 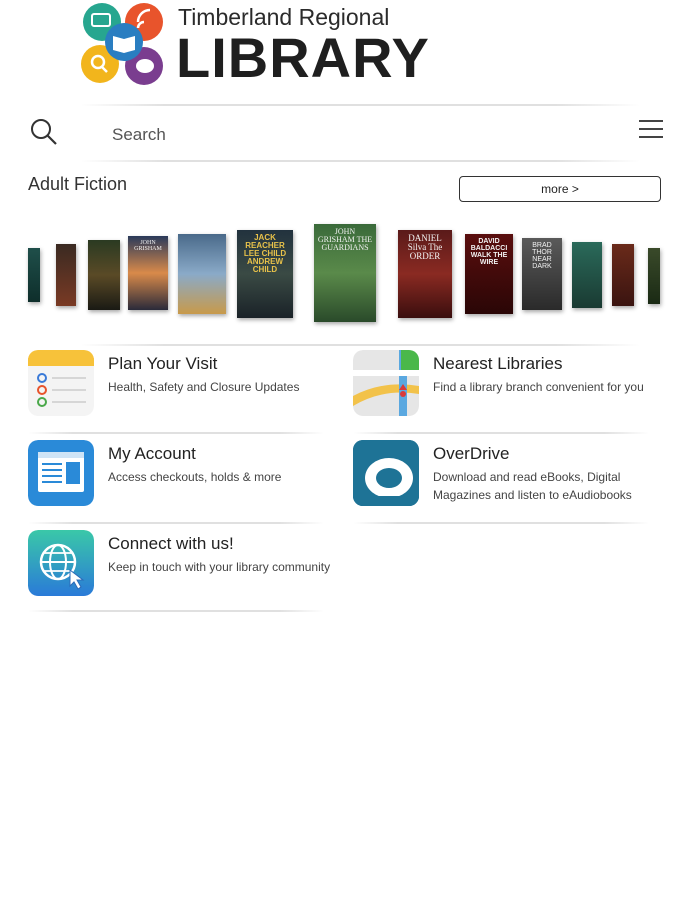 What do you see at coordinates (345, 273) in the screenshot?
I see `book-cover: JOHN GRISHAM THE GUARDIANS` at bounding box center [345, 273].